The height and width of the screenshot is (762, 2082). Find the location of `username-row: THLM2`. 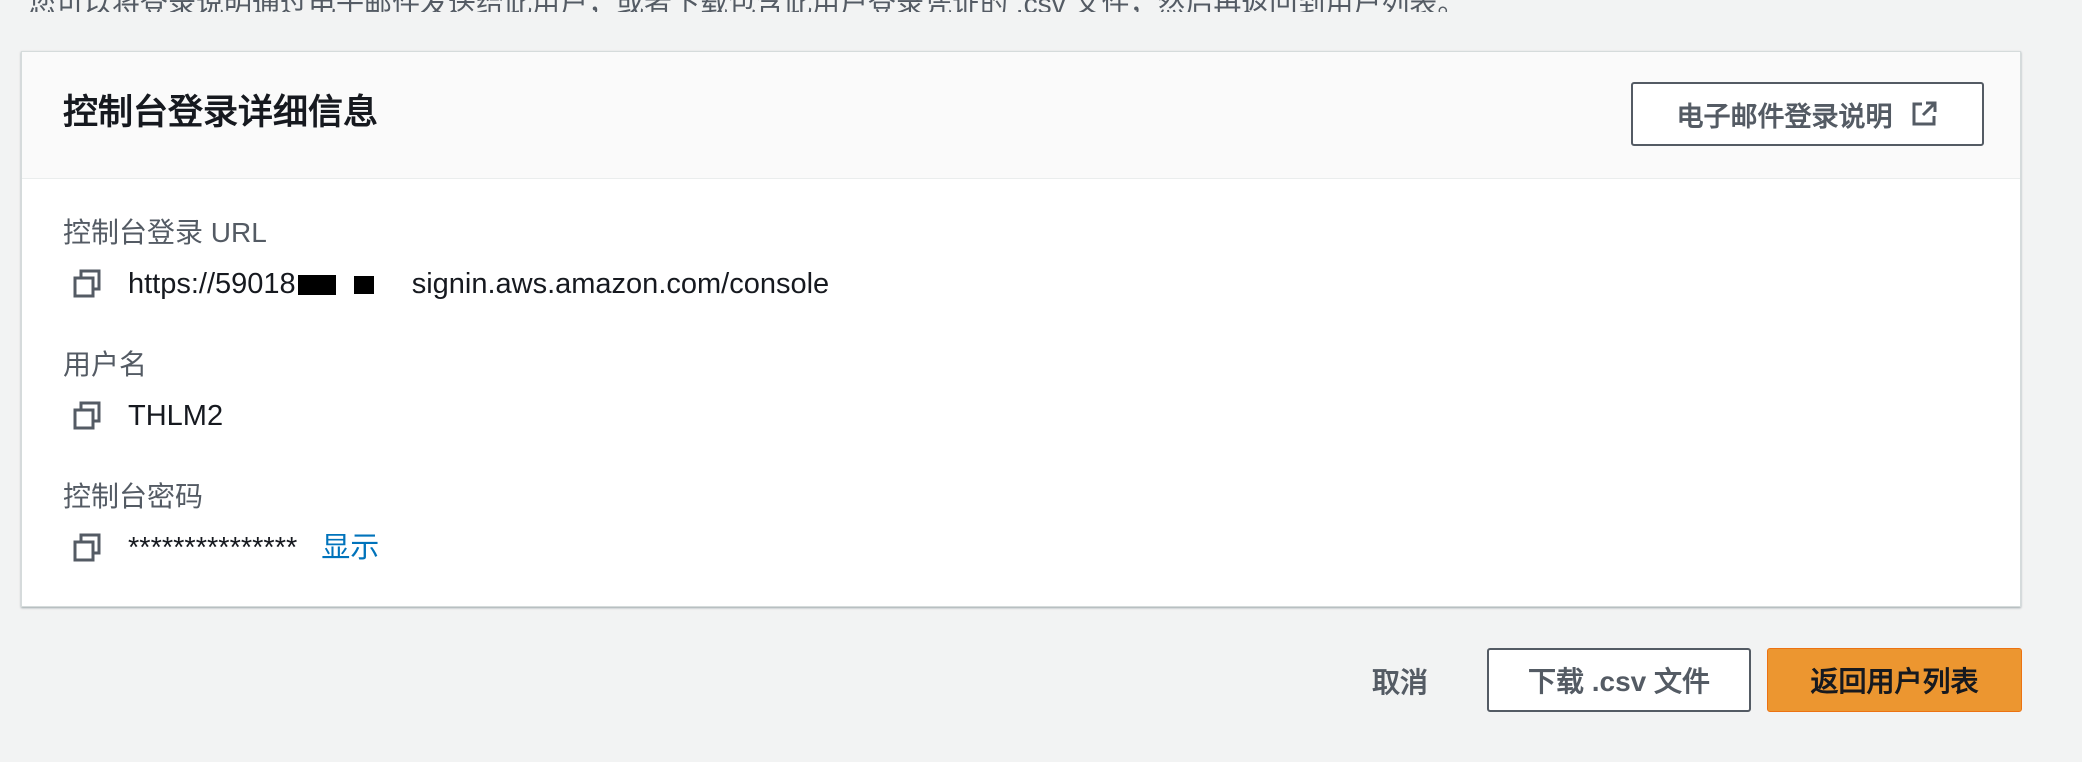

username-row: THLM2 is located at coordinates (146, 416).